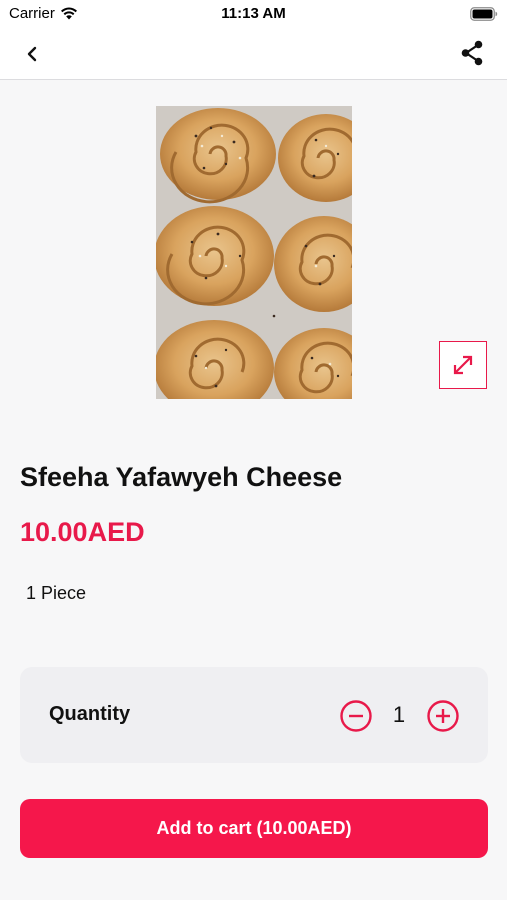  Describe the element at coordinates (399, 714) in the screenshot. I see `quantity-value: 1` at that location.